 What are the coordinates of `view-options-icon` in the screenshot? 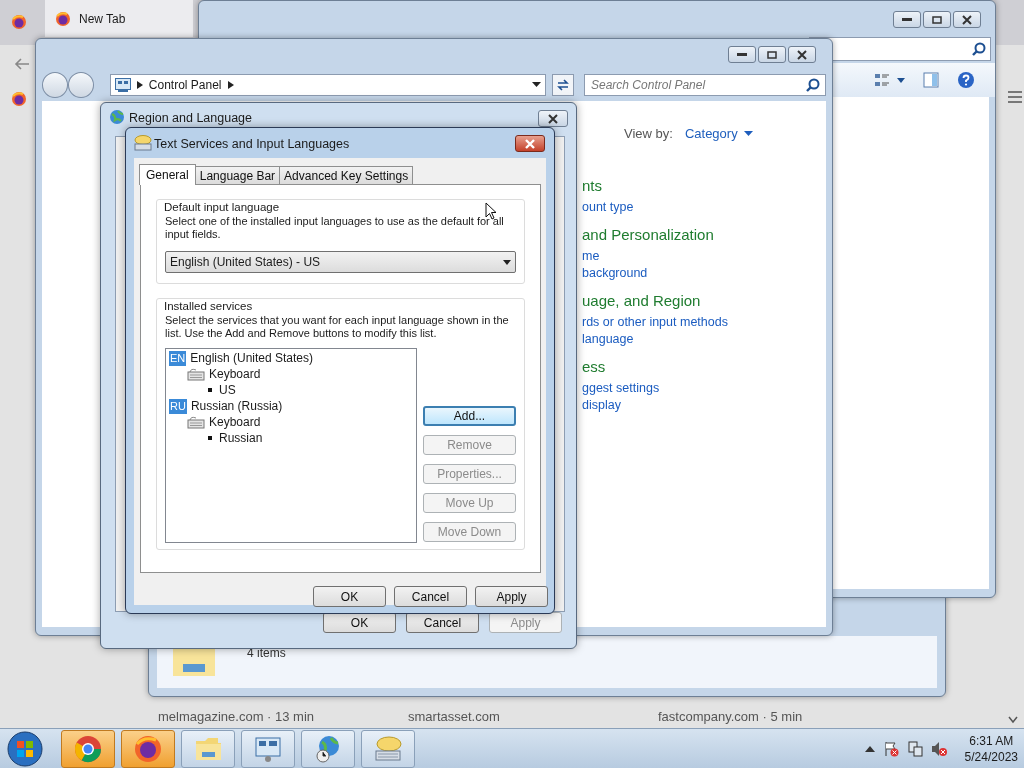 It's located at (890, 80).